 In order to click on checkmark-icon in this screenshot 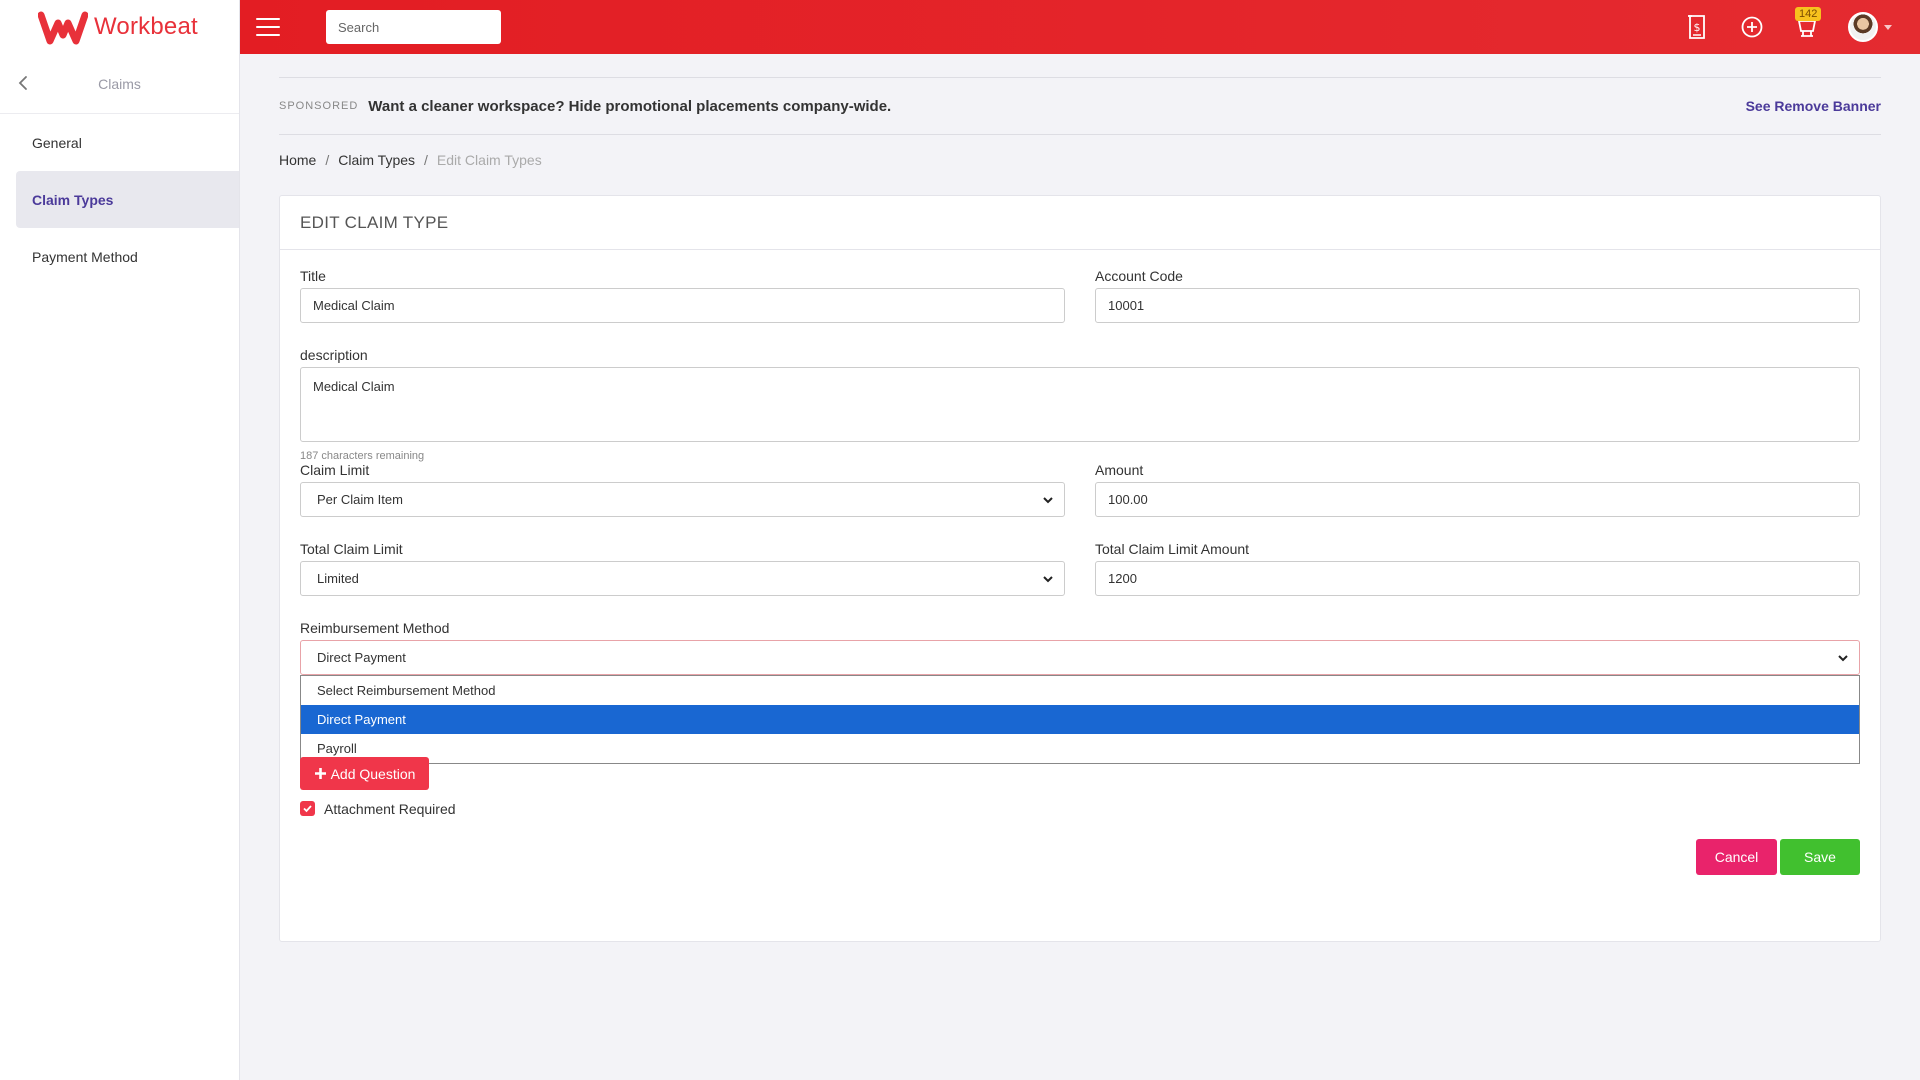, I will do `click(307, 809)`.